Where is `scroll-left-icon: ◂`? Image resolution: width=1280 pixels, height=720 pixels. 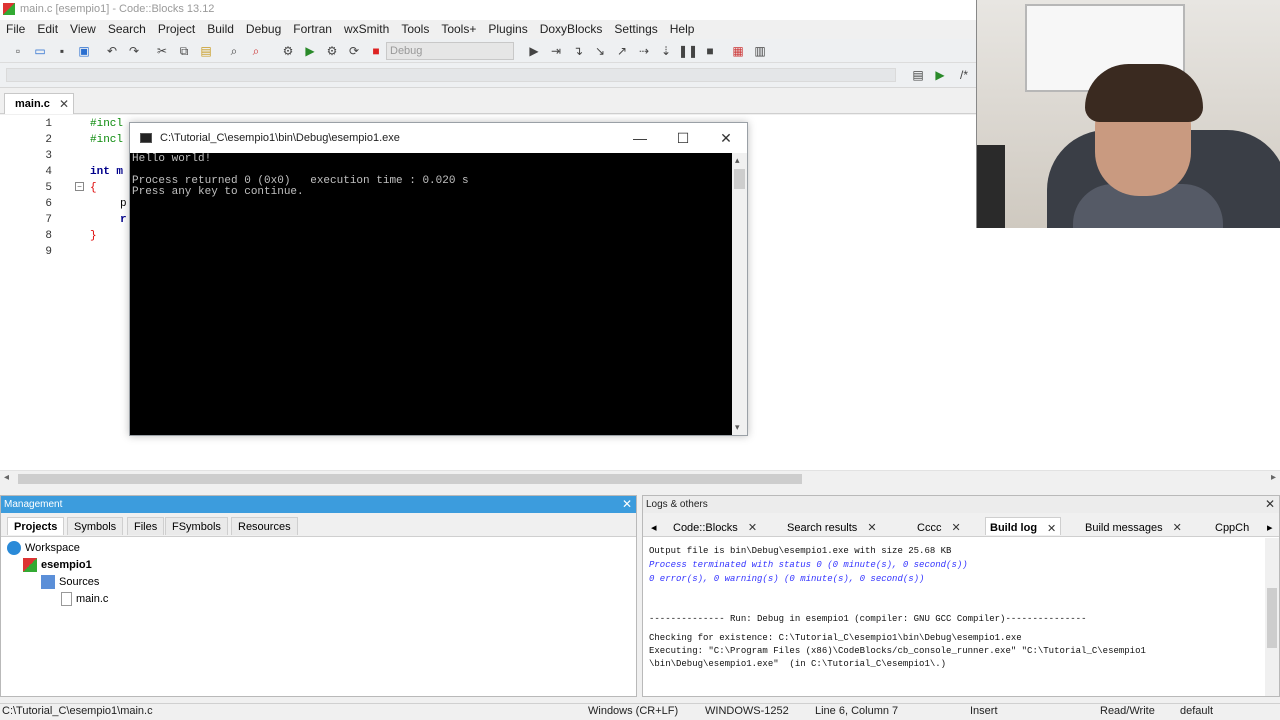
scroll-left-icon: ◂ is located at coordinates (6, 477).